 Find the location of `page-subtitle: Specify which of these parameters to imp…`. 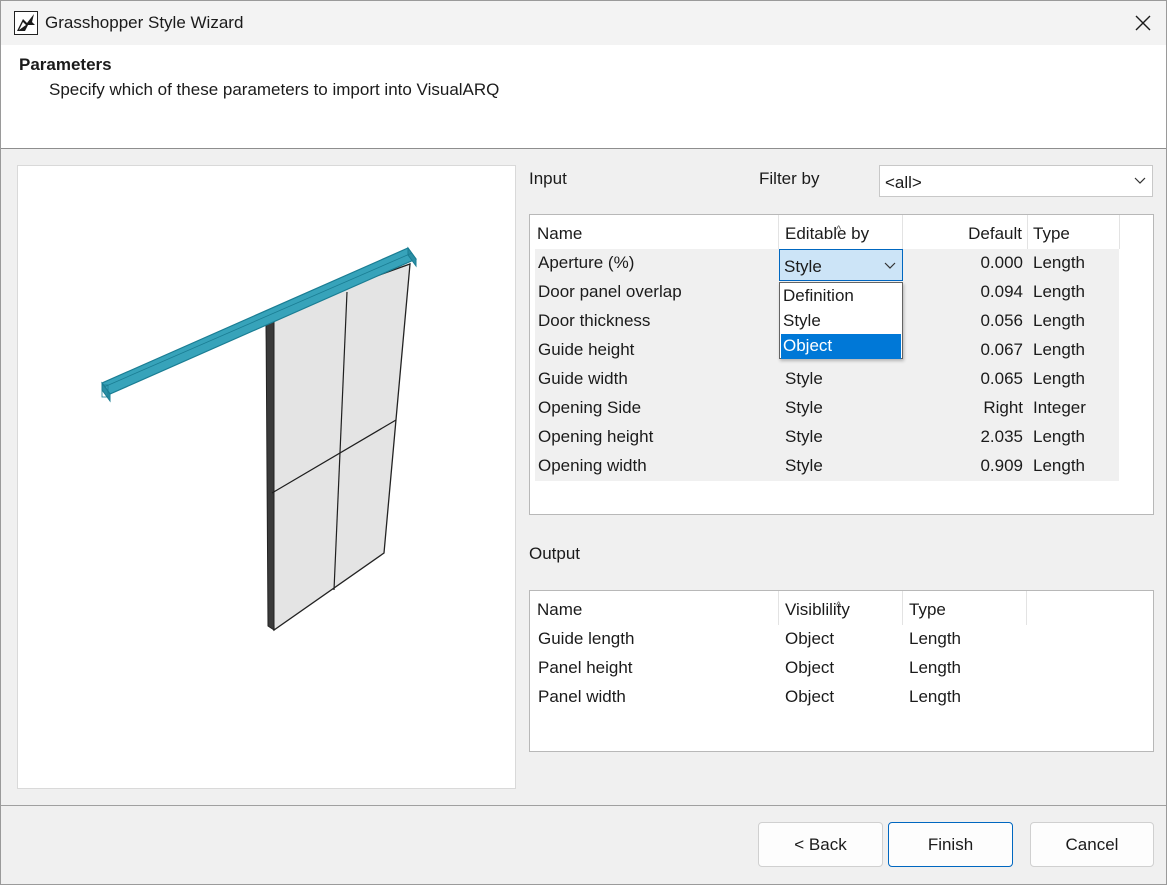

page-subtitle: Specify which of these parameters to imp… is located at coordinates (274, 89).